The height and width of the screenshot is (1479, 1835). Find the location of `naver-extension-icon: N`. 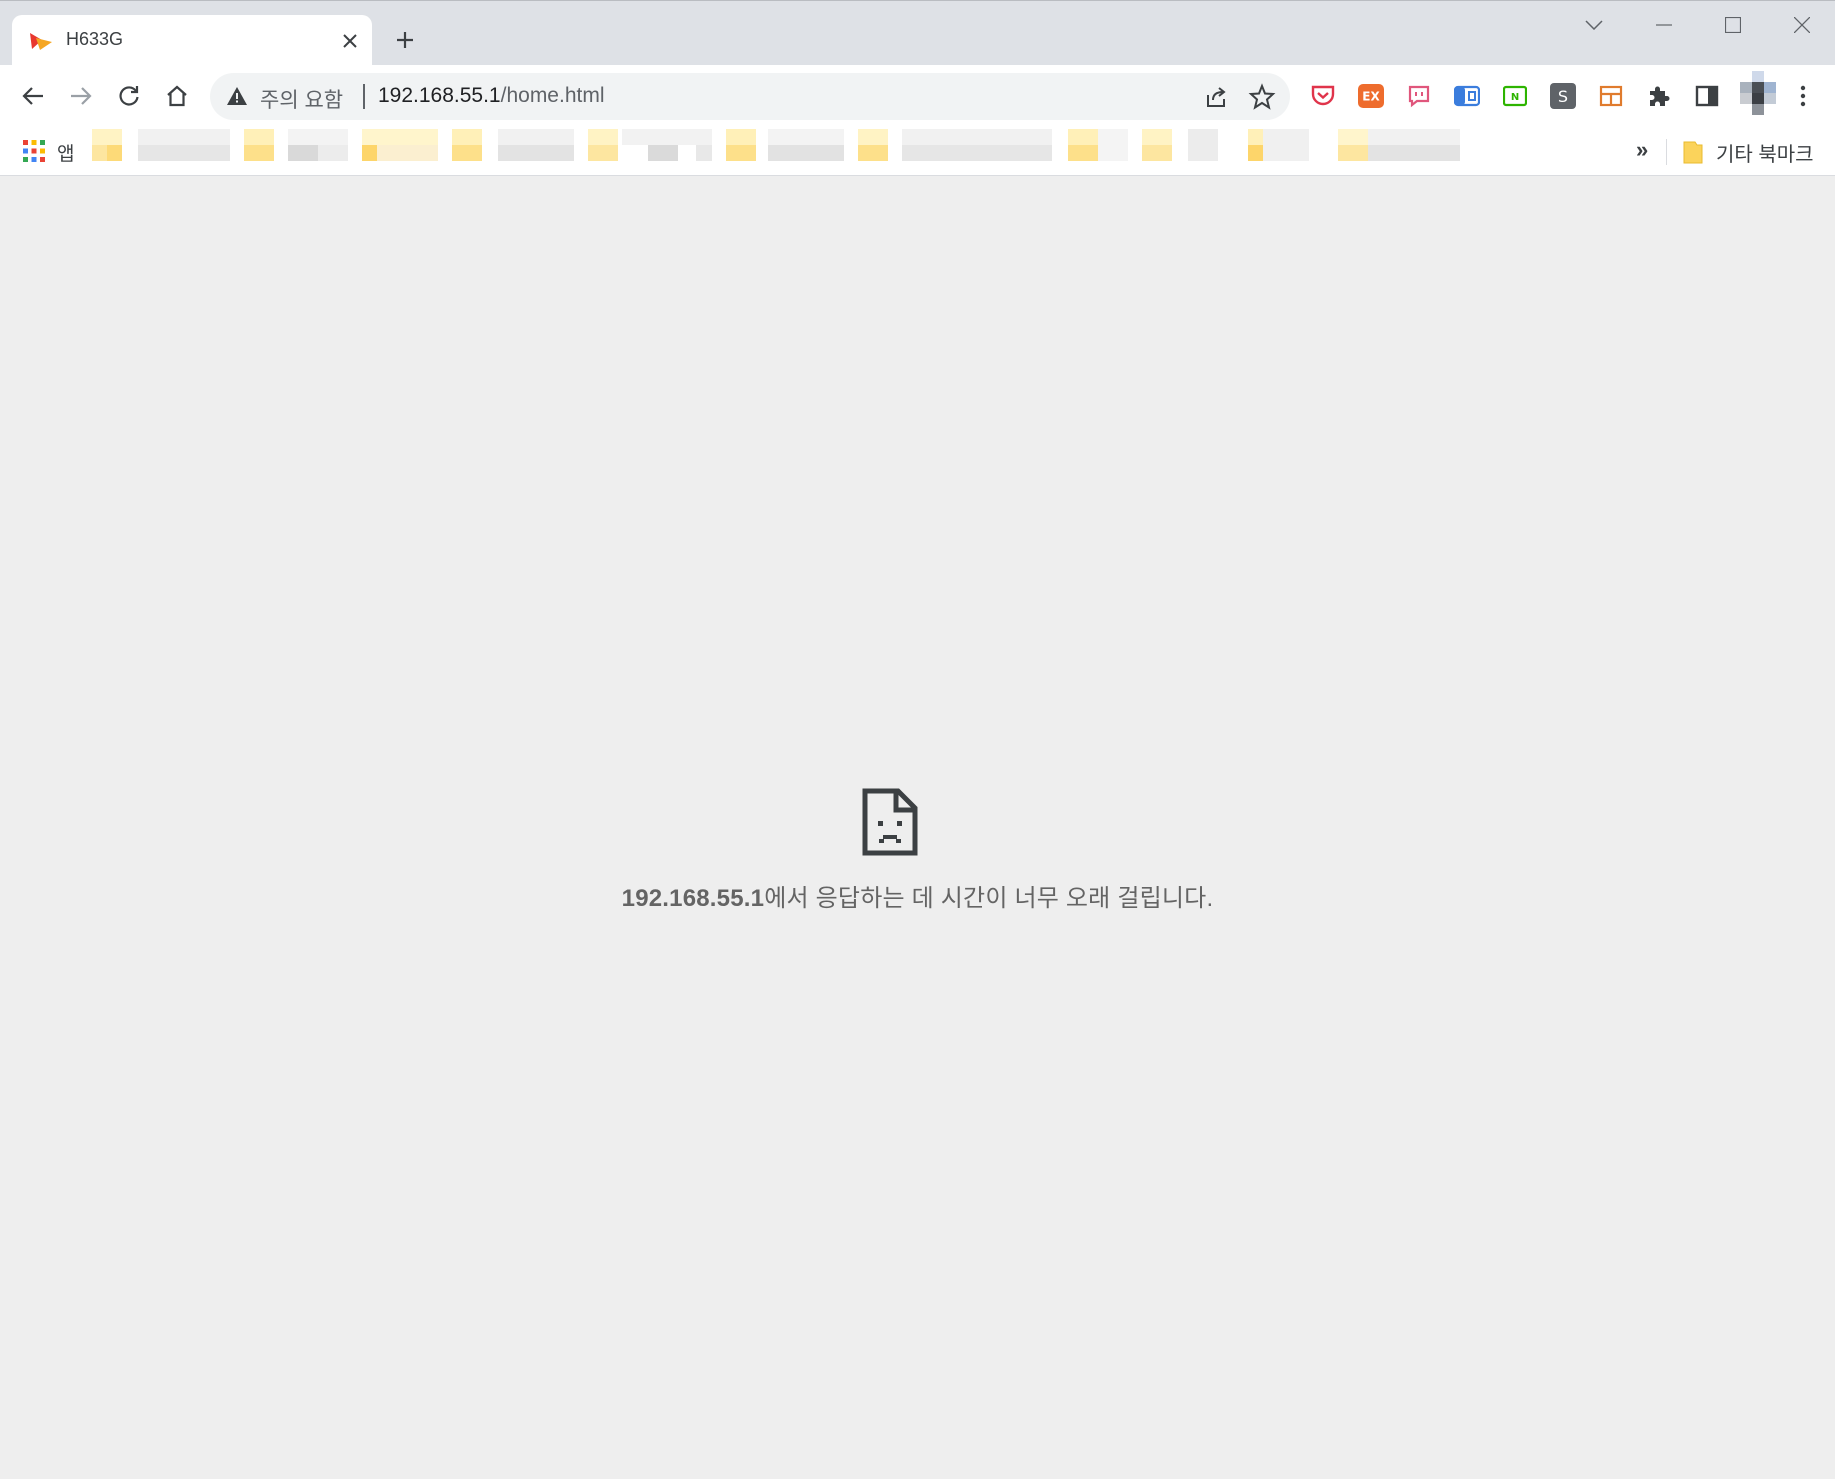

naver-extension-icon: N is located at coordinates (1515, 96).